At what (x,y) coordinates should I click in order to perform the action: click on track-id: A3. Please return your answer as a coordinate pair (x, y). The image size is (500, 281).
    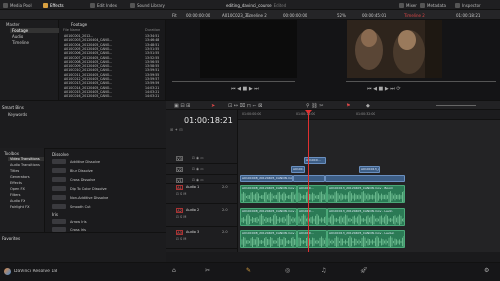
    Looking at the image, I should click on (179, 232).